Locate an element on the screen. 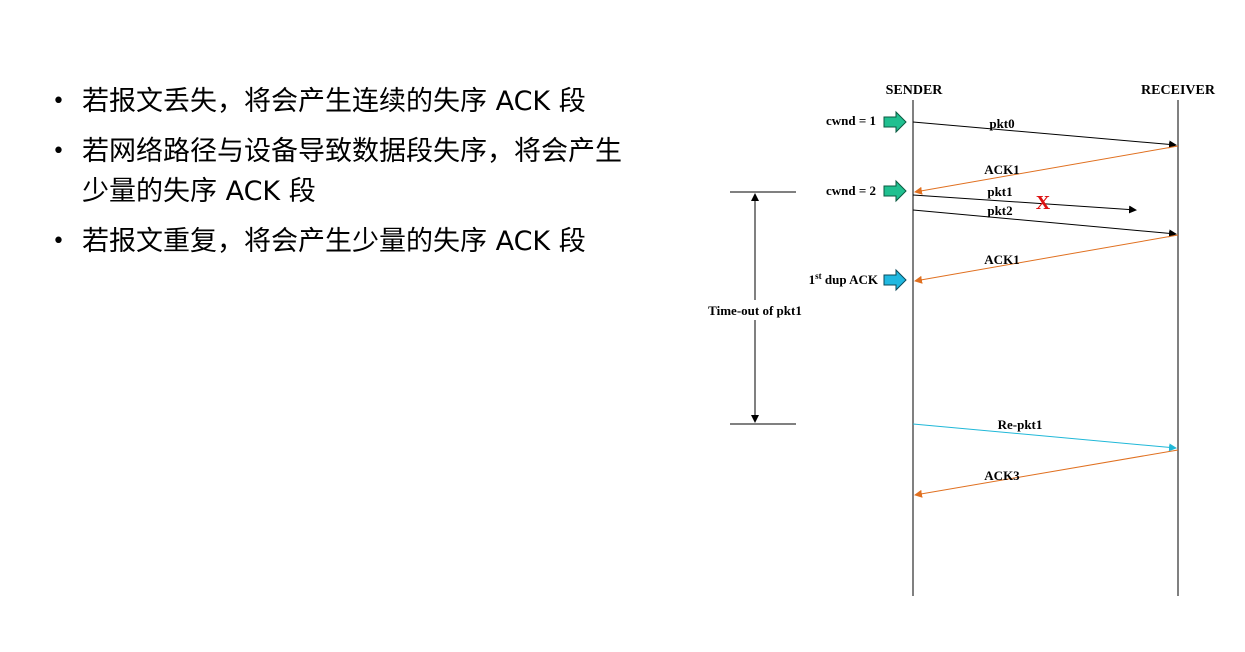  pkt2-label: pkt2 is located at coordinates (999, 210).